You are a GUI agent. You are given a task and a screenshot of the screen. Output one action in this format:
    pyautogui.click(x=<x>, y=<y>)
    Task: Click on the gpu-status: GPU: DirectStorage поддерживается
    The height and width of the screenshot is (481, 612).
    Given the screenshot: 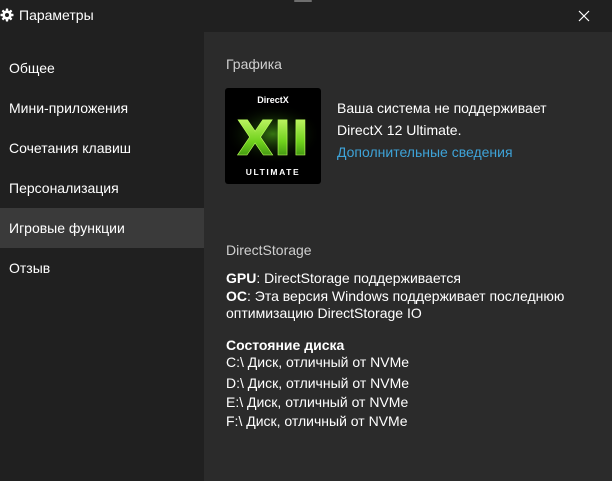 What is the action you would take?
    pyautogui.click(x=343, y=278)
    